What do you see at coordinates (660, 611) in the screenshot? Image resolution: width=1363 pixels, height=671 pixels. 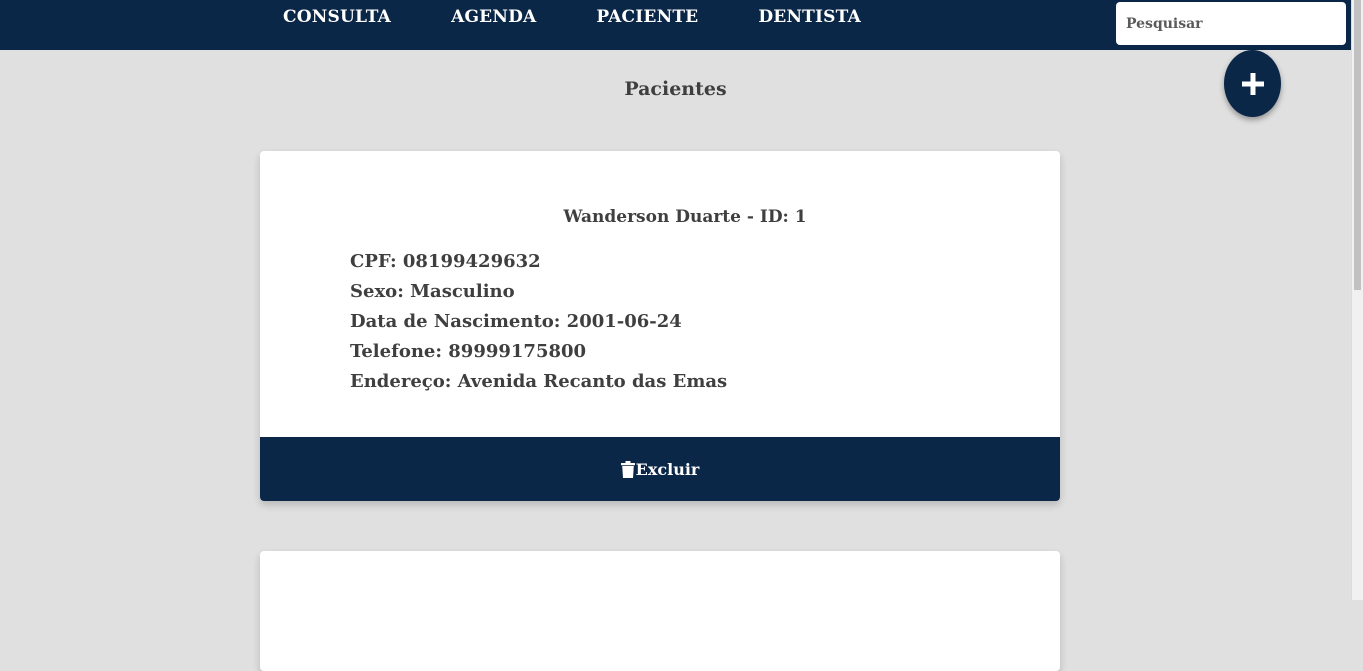 I see `patient-card` at bounding box center [660, 611].